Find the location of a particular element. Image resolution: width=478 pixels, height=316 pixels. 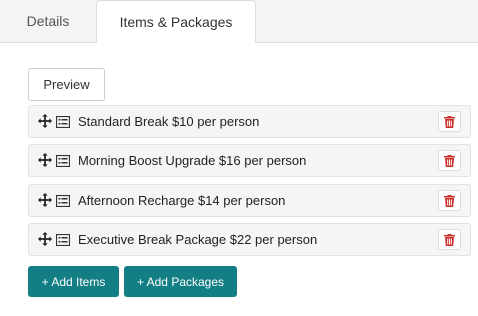

list-item: Afternoon Recharge $14 per person is located at coordinates (249, 200).